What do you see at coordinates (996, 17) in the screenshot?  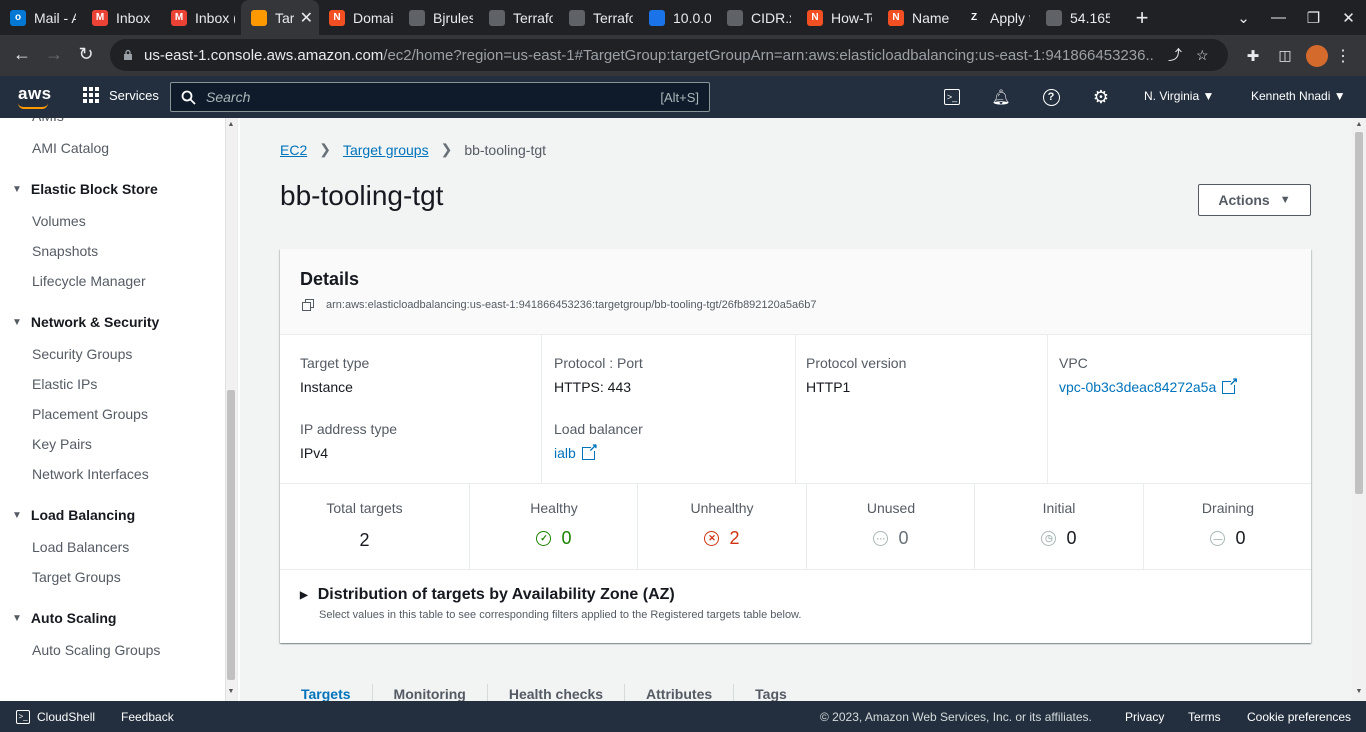 I see `browser-tab: Z Apply t` at bounding box center [996, 17].